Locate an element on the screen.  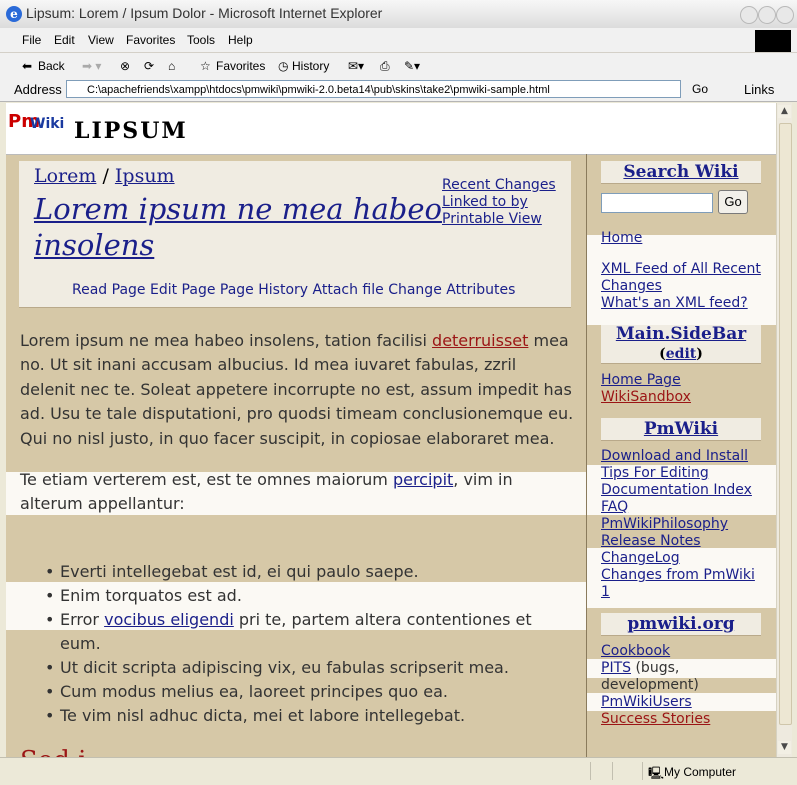
pmwiki-users-link: PmWikiUsers is located at coordinates (646, 702).